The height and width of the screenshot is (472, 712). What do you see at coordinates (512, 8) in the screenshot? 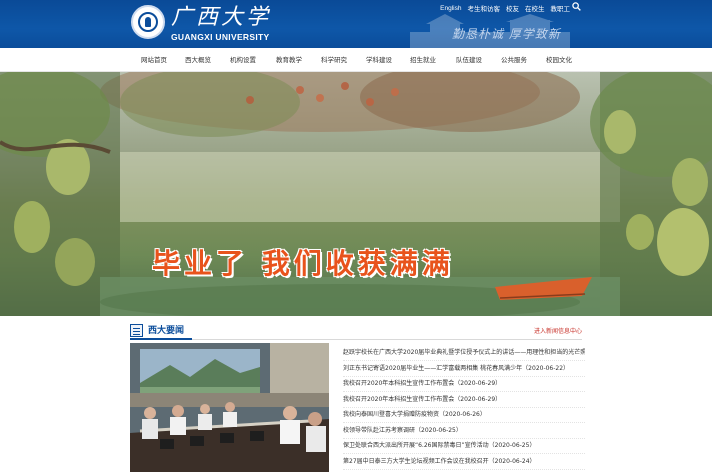
I see `top-link-alumni: 校友` at bounding box center [512, 8].